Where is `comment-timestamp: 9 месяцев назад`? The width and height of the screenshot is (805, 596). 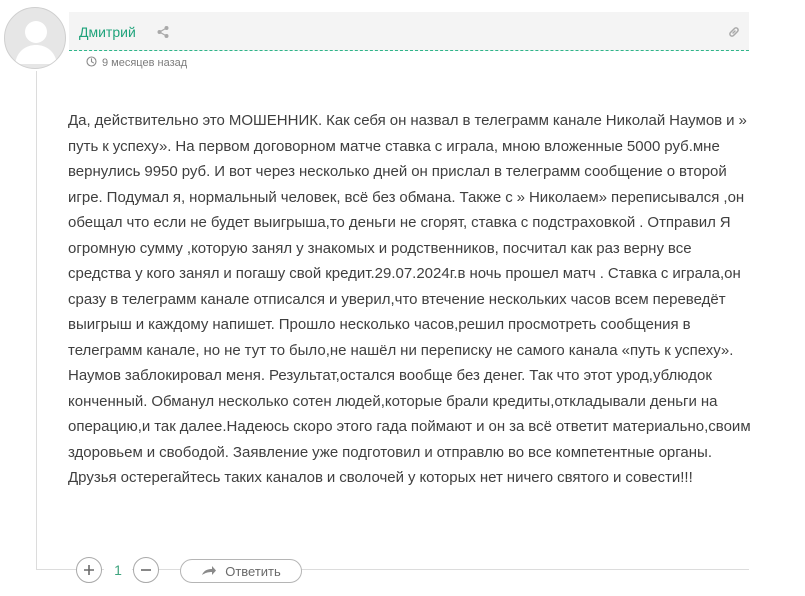 comment-timestamp: 9 месяцев назад is located at coordinates (144, 63).